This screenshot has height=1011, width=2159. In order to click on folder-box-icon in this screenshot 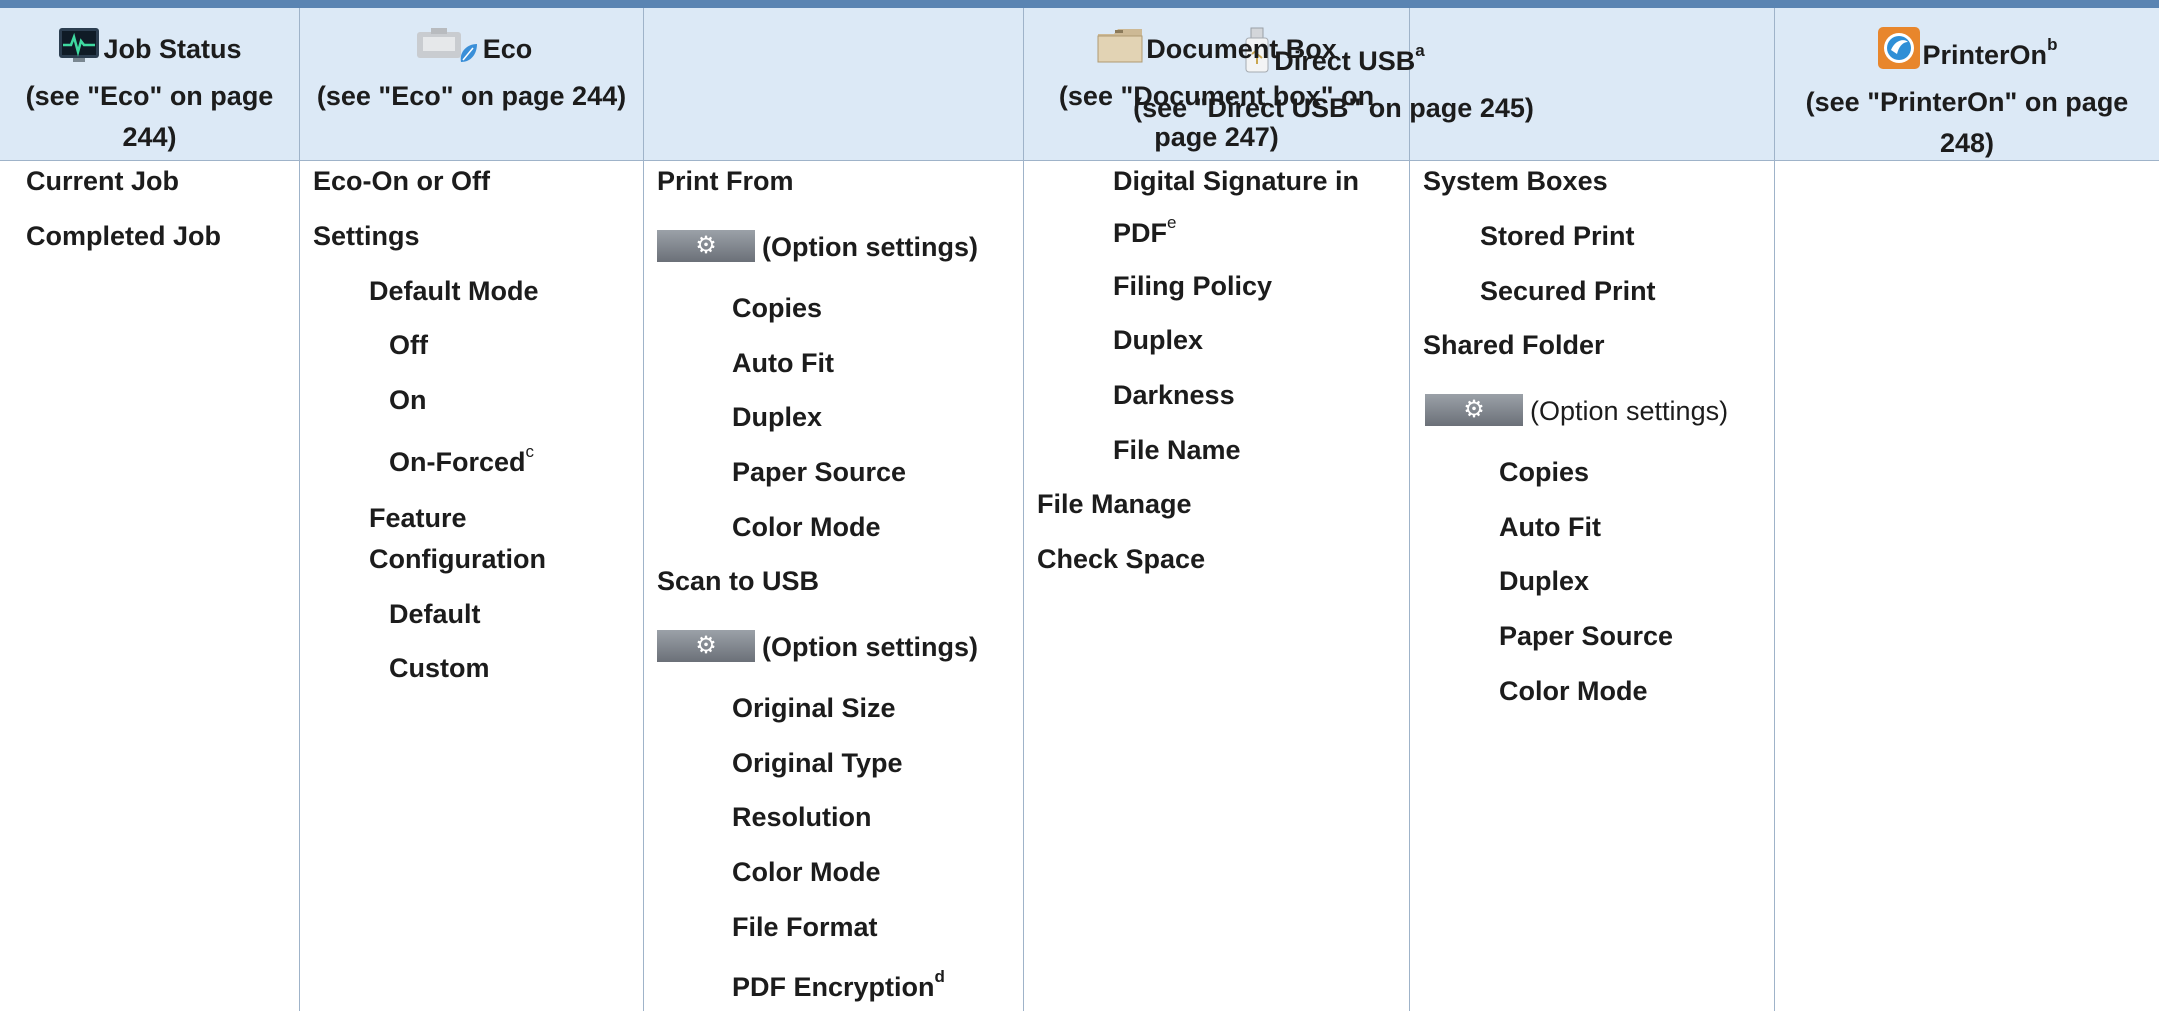, I will do `click(1120, 51)`.